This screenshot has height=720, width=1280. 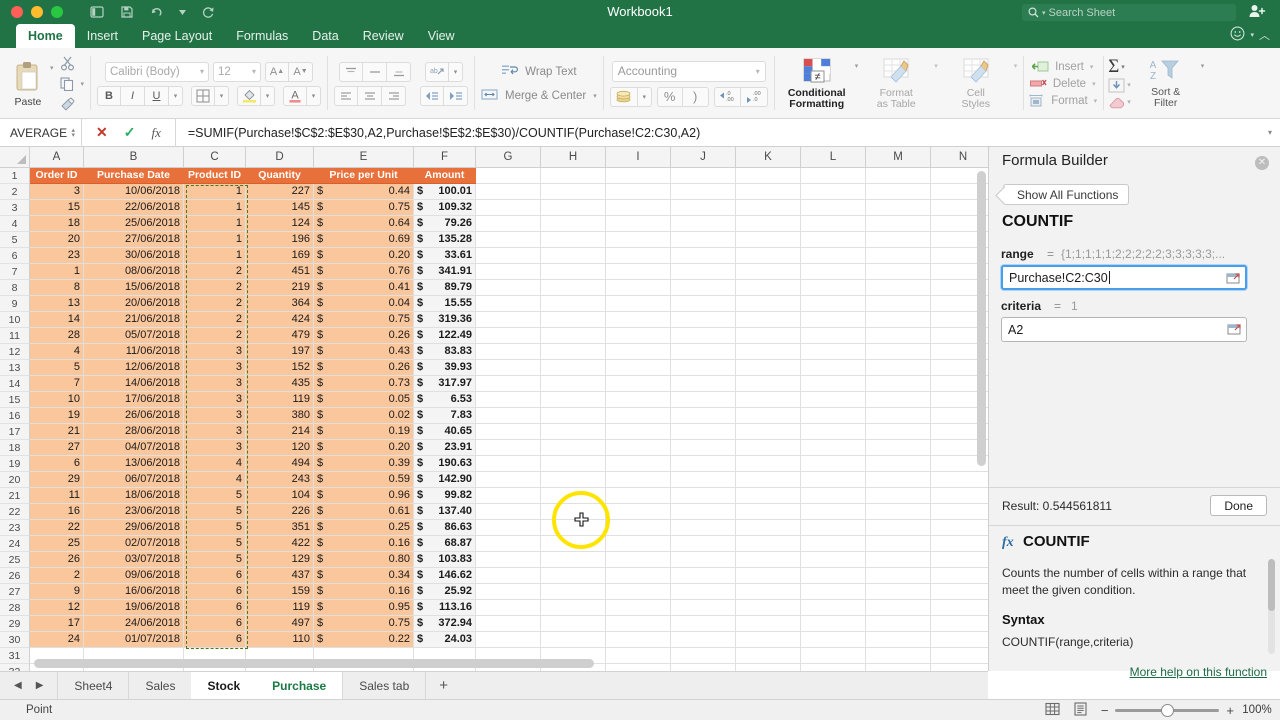 What do you see at coordinates (1129, 12) in the screenshot?
I see `search-sheet-box: ▾ Search Sheet` at bounding box center [1129, 12].